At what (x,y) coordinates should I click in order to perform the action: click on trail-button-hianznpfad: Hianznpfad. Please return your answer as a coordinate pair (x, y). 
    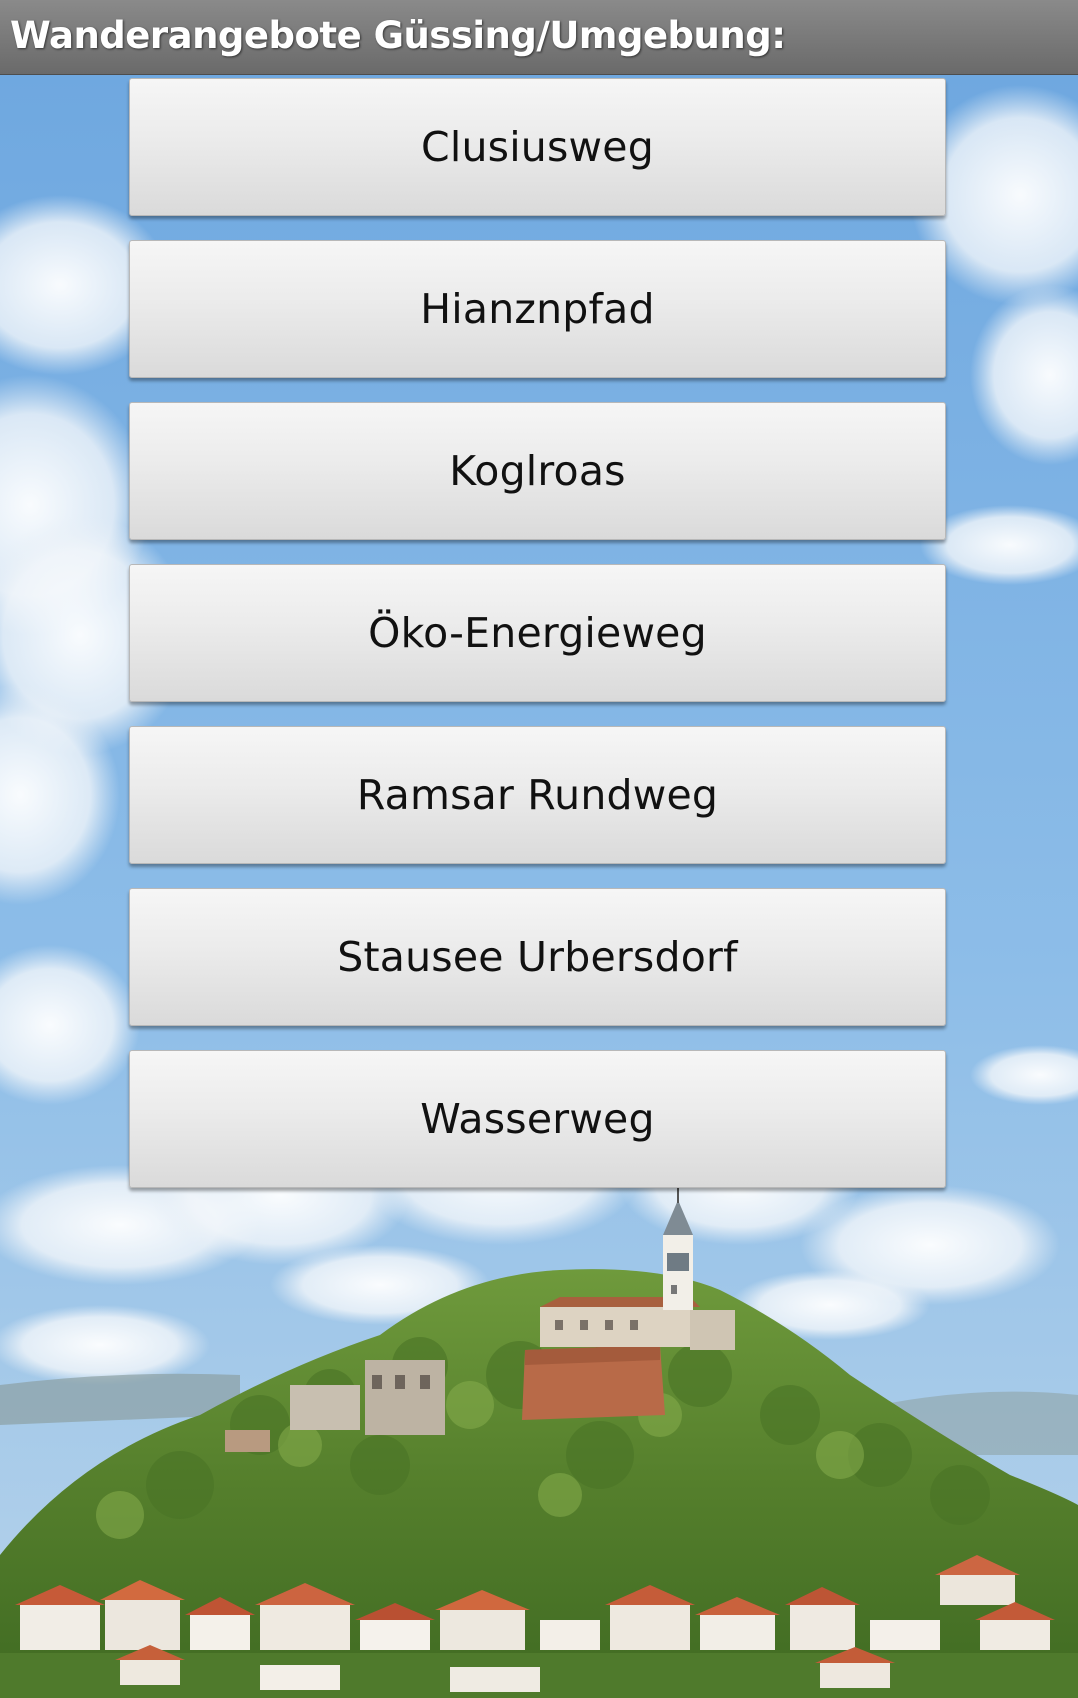
    Looking at the image, I should click on (537, 309).